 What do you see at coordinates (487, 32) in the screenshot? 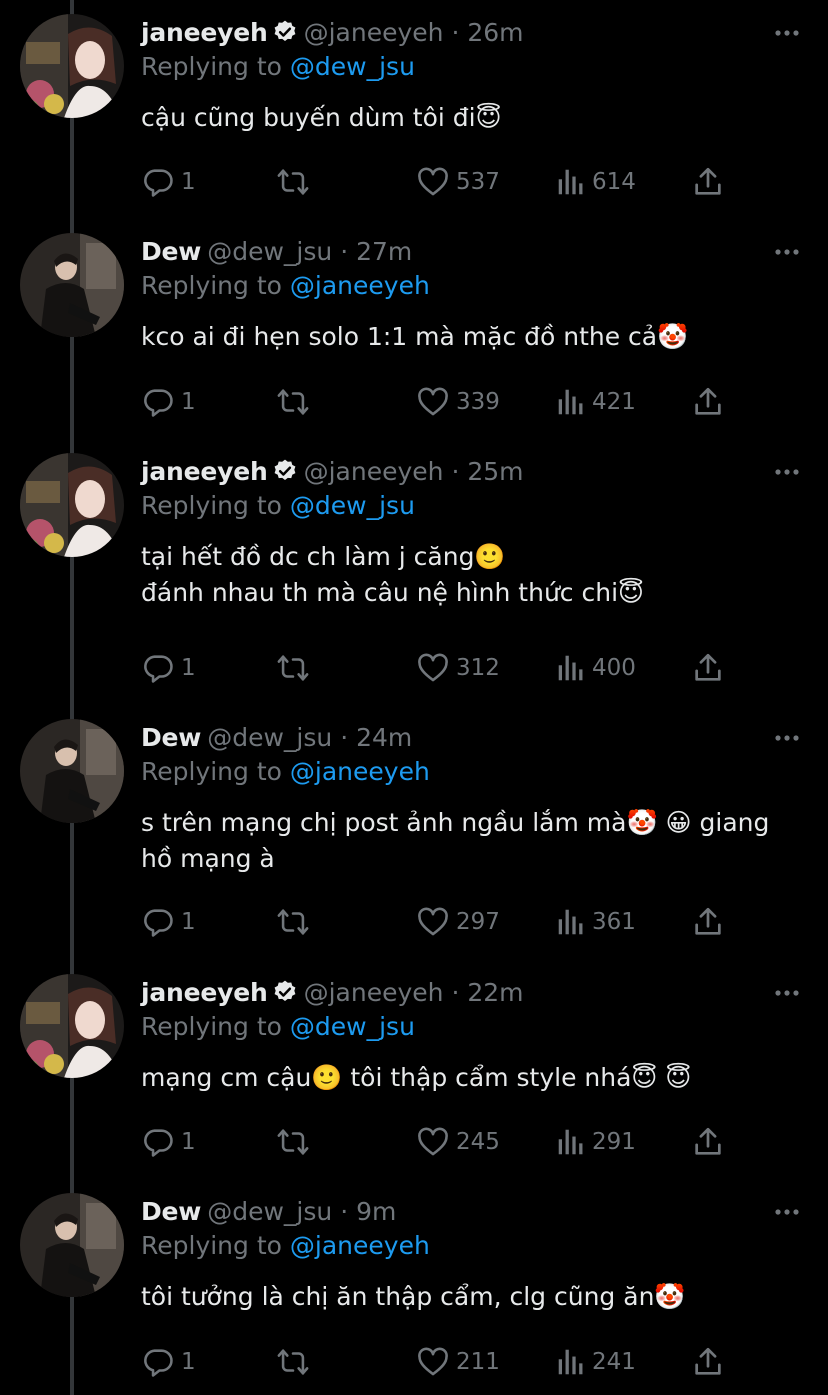
I see `tweet-timestamp: · 26m` at bounding box center [487, 32].